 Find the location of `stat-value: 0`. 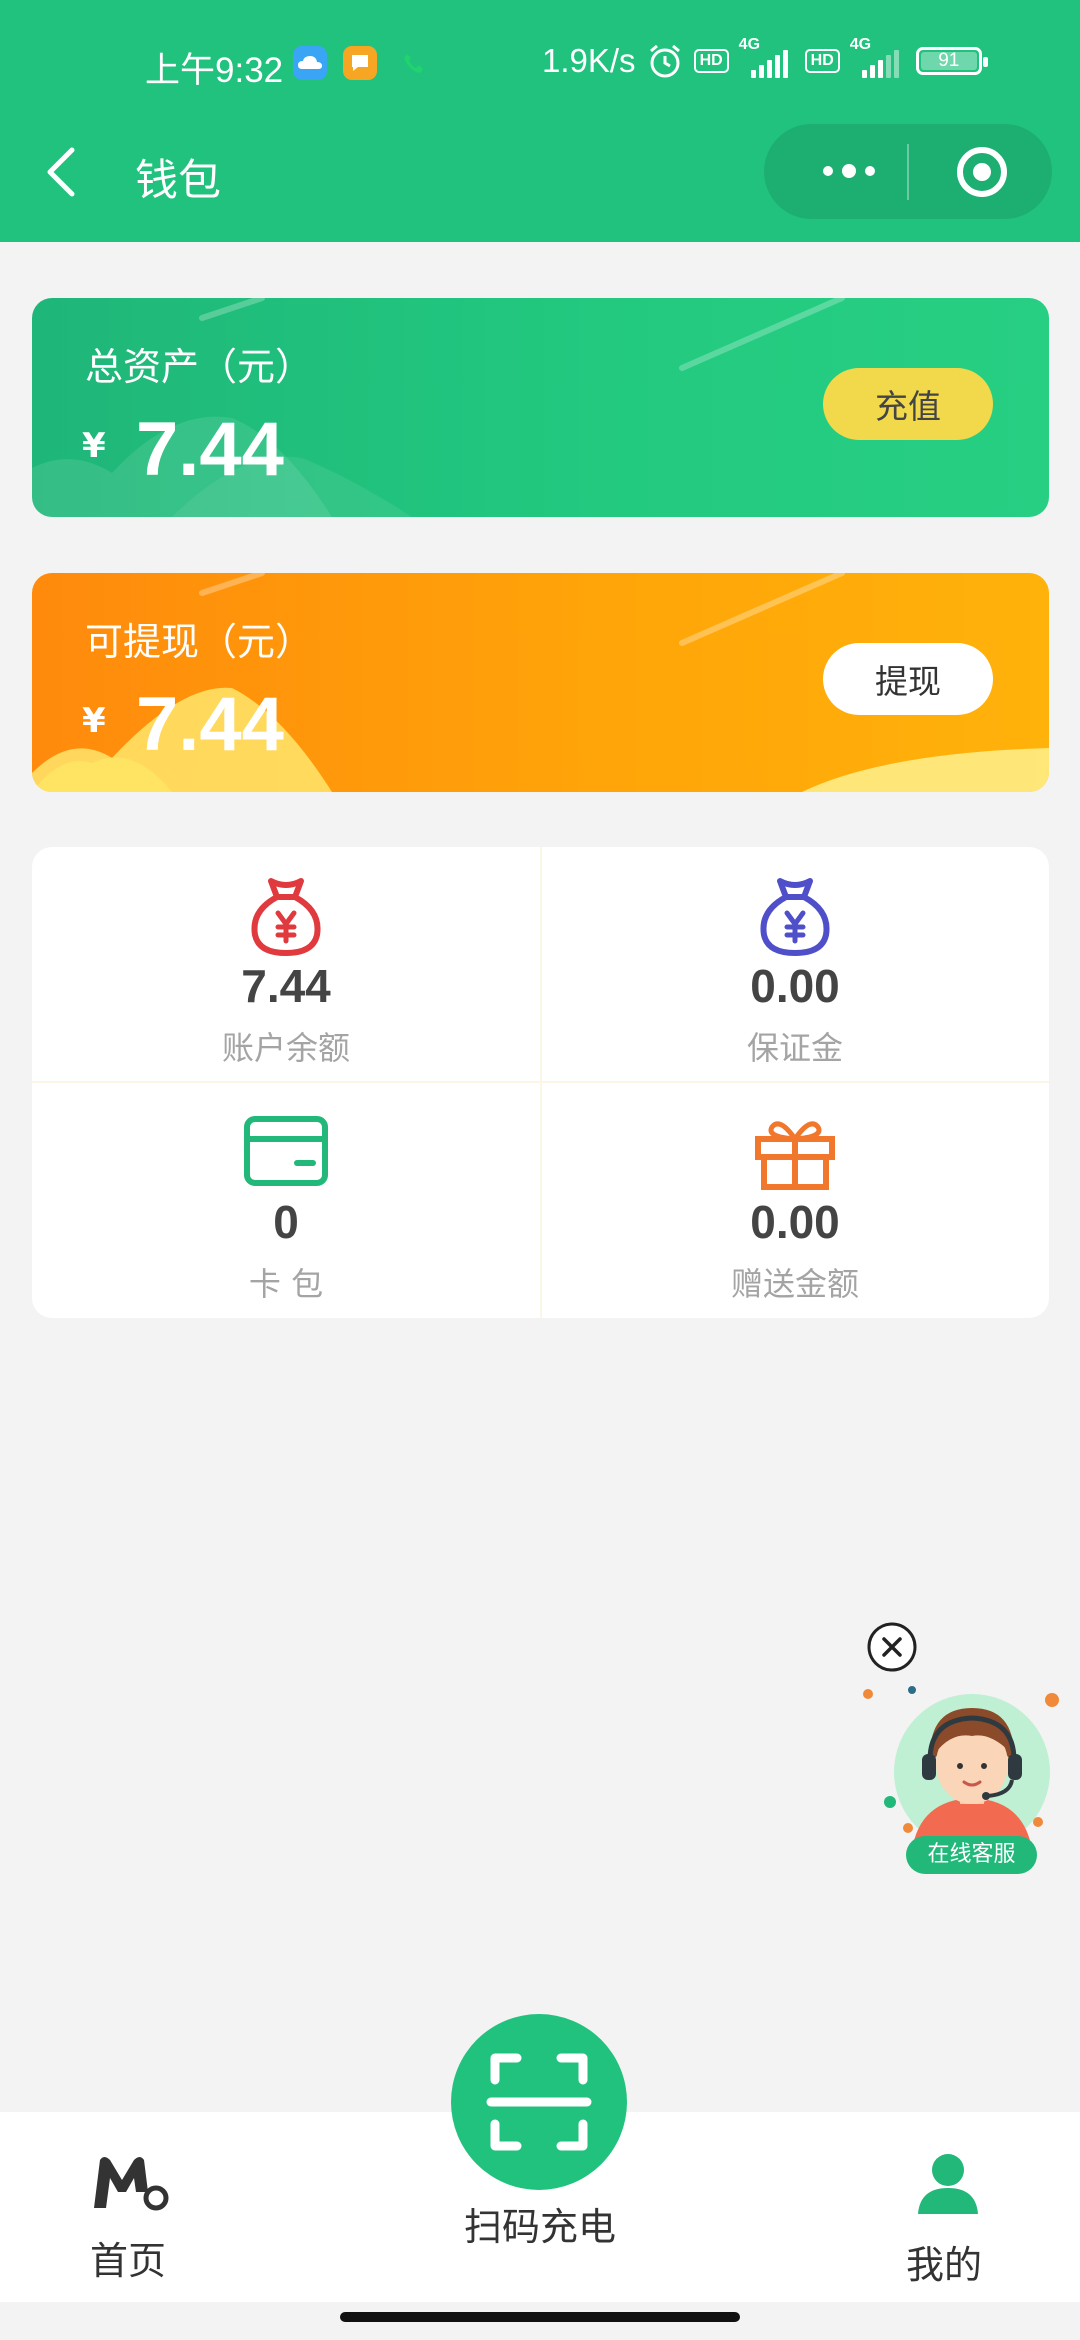

stat-value: 0 is located at coordinates (286, 1222).